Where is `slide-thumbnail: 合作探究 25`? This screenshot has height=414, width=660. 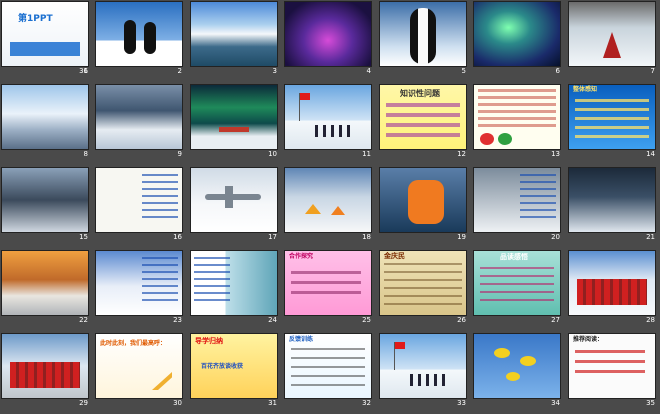
slide-thumbnail: 合作探究 25 is located at coordinates (330, 290).